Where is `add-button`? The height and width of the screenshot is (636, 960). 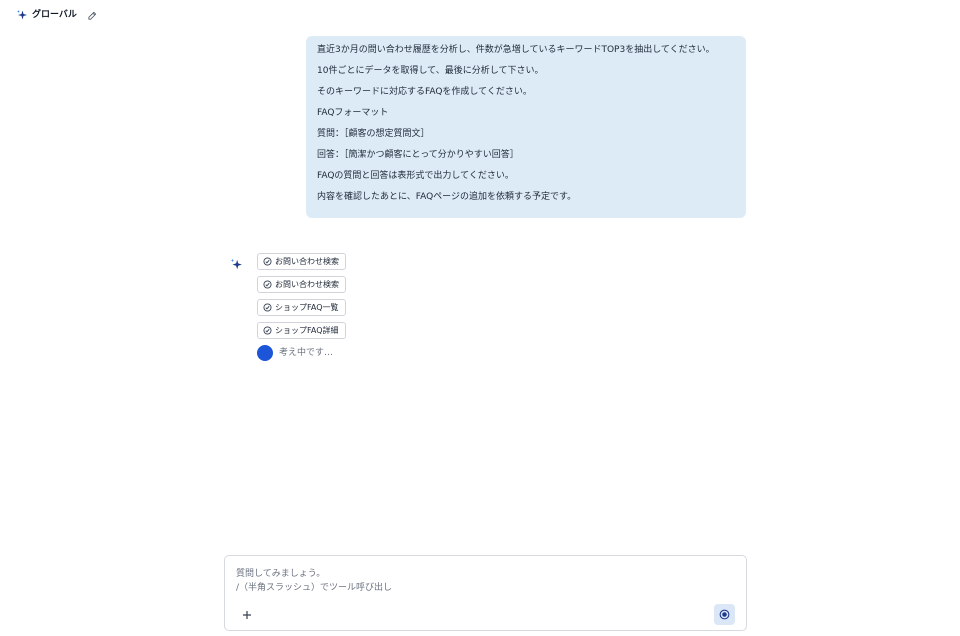
add-button is located at coordinates (247, 615).